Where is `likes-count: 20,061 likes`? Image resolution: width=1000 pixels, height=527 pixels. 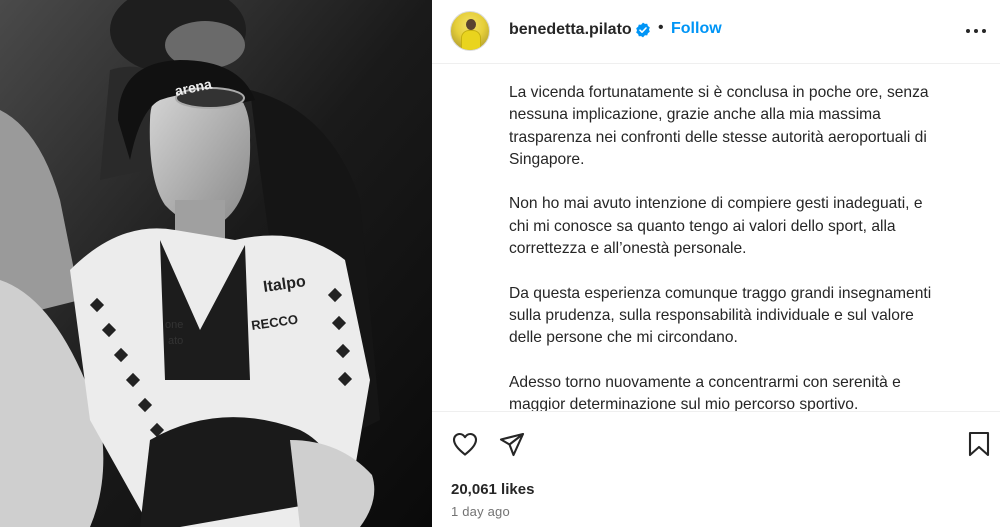 likes-count: 20,061 likes is located at coordinates (492, 489).